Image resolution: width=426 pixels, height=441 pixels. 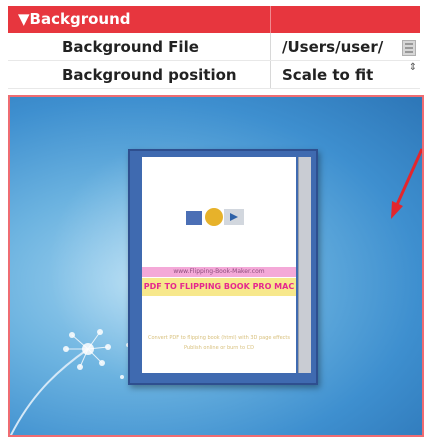 What do you see at coordinates (409, 48) in the screenshot?
I see `file-icon` at bounding box center [409, 48].